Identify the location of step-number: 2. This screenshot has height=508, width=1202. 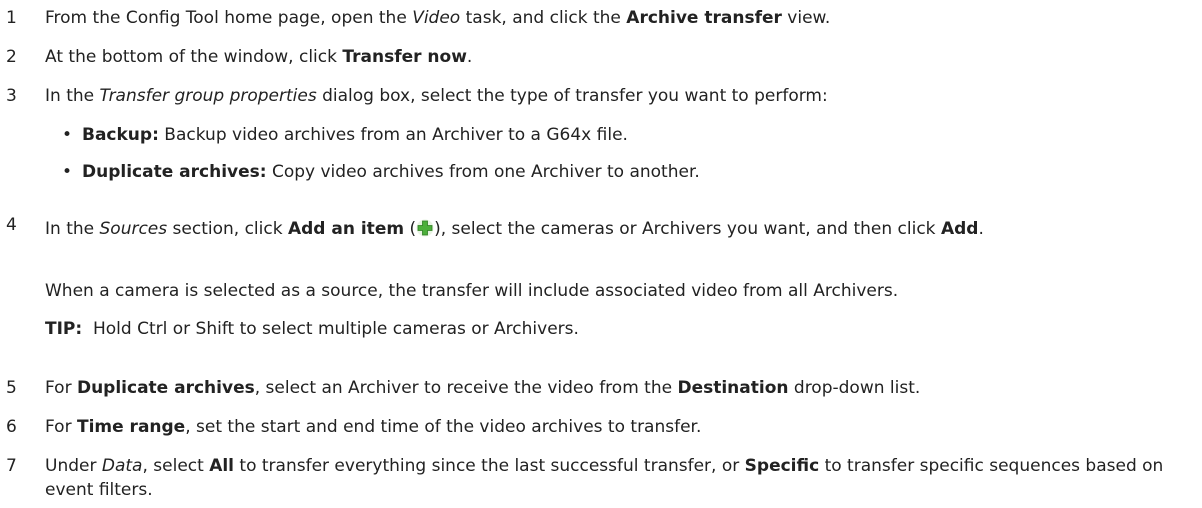
(11, 57).